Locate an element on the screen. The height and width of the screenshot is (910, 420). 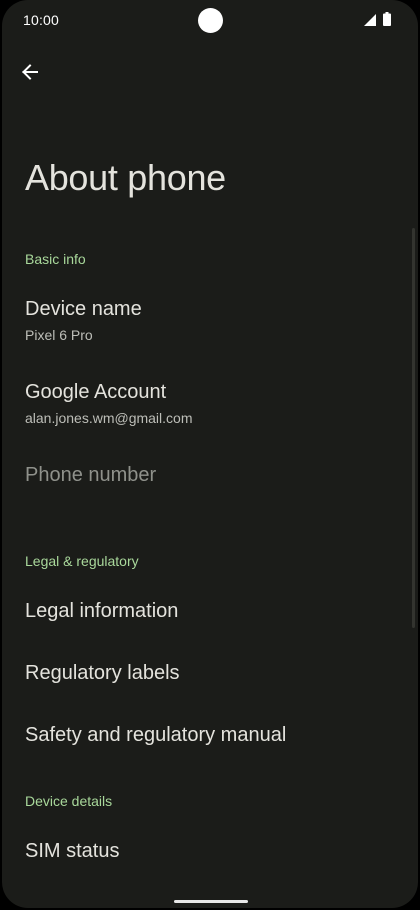
device-name-title: Device name is located at coordinates (83, 309).